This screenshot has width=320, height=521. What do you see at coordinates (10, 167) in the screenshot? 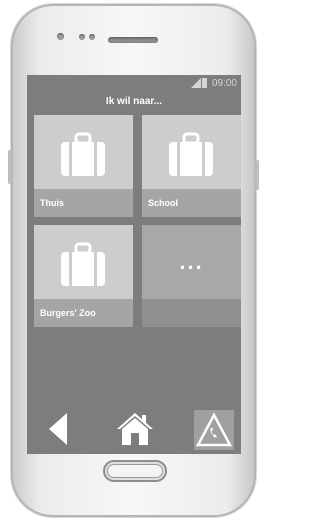
I see `volume-button` at bounding box center [10, 167].